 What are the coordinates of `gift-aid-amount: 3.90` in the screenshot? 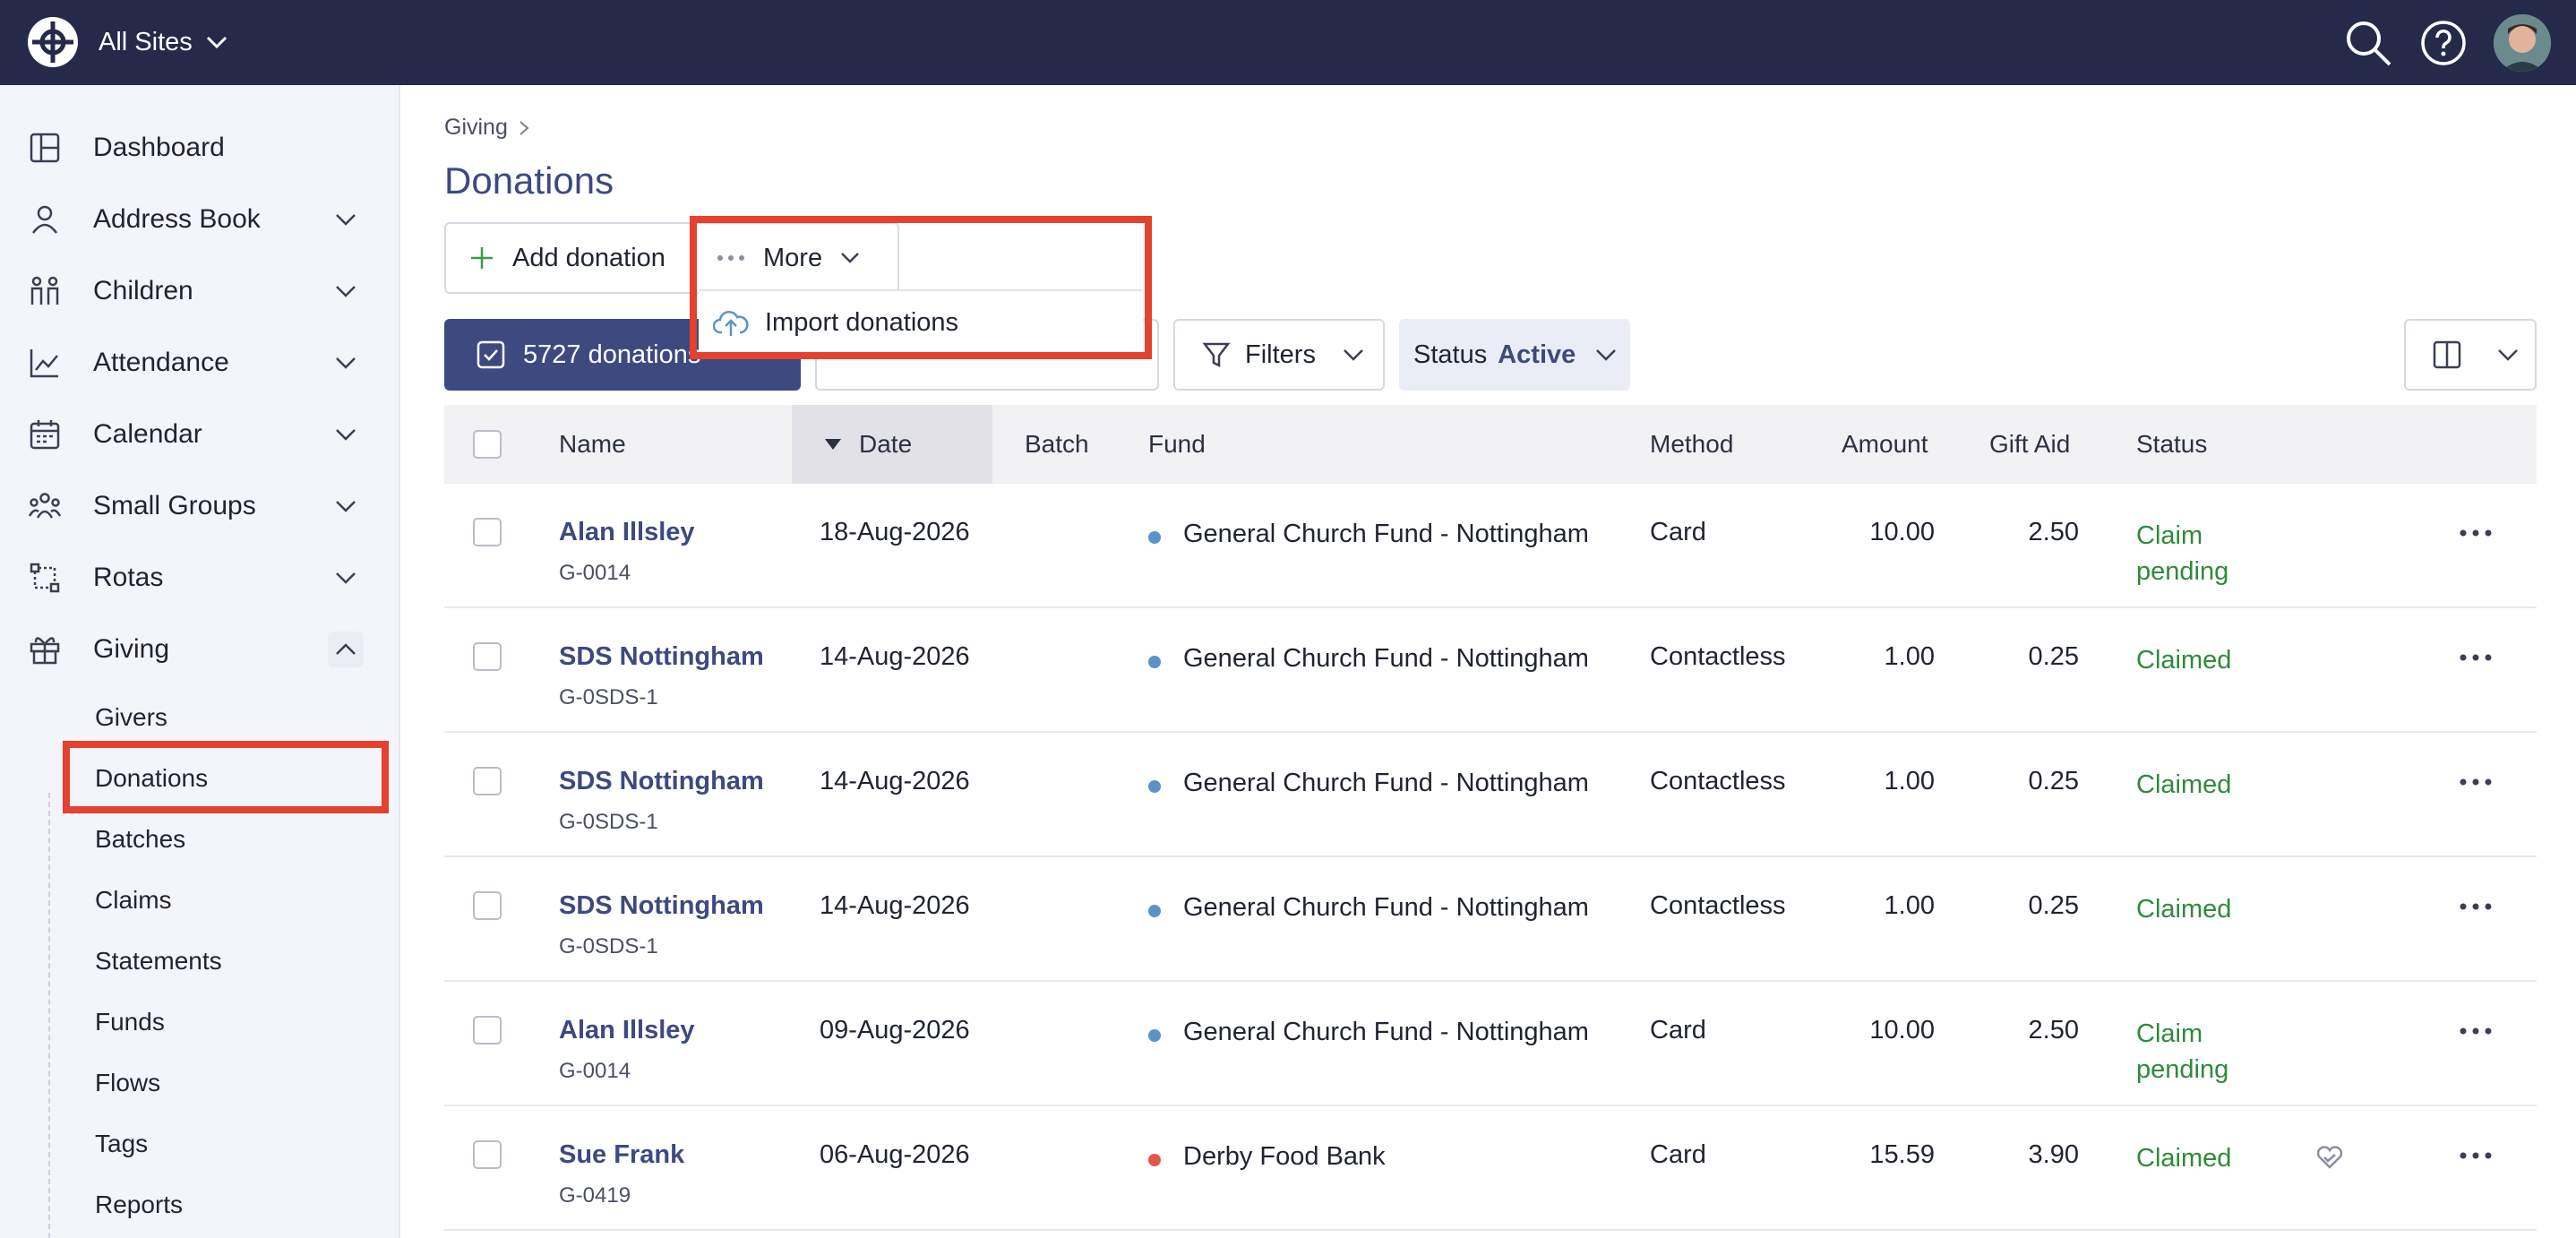 It's located at (2053, 1154).